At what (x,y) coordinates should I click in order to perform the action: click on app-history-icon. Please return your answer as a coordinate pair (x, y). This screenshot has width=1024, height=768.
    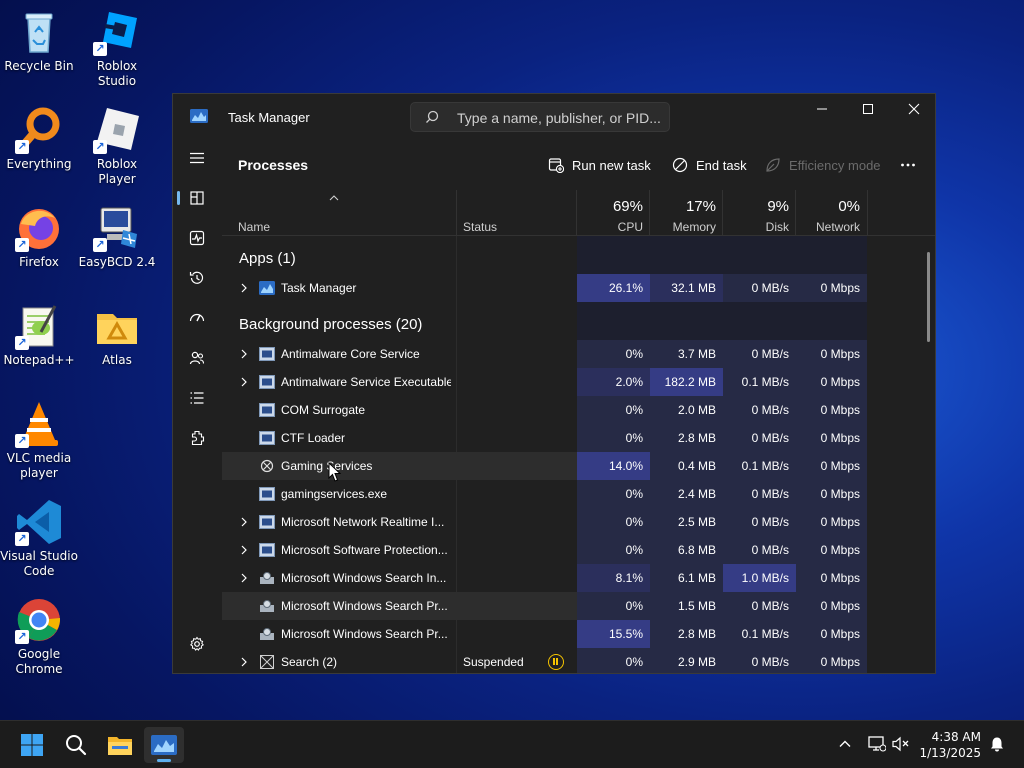
    Looking at the image, I should click on (196, 277).